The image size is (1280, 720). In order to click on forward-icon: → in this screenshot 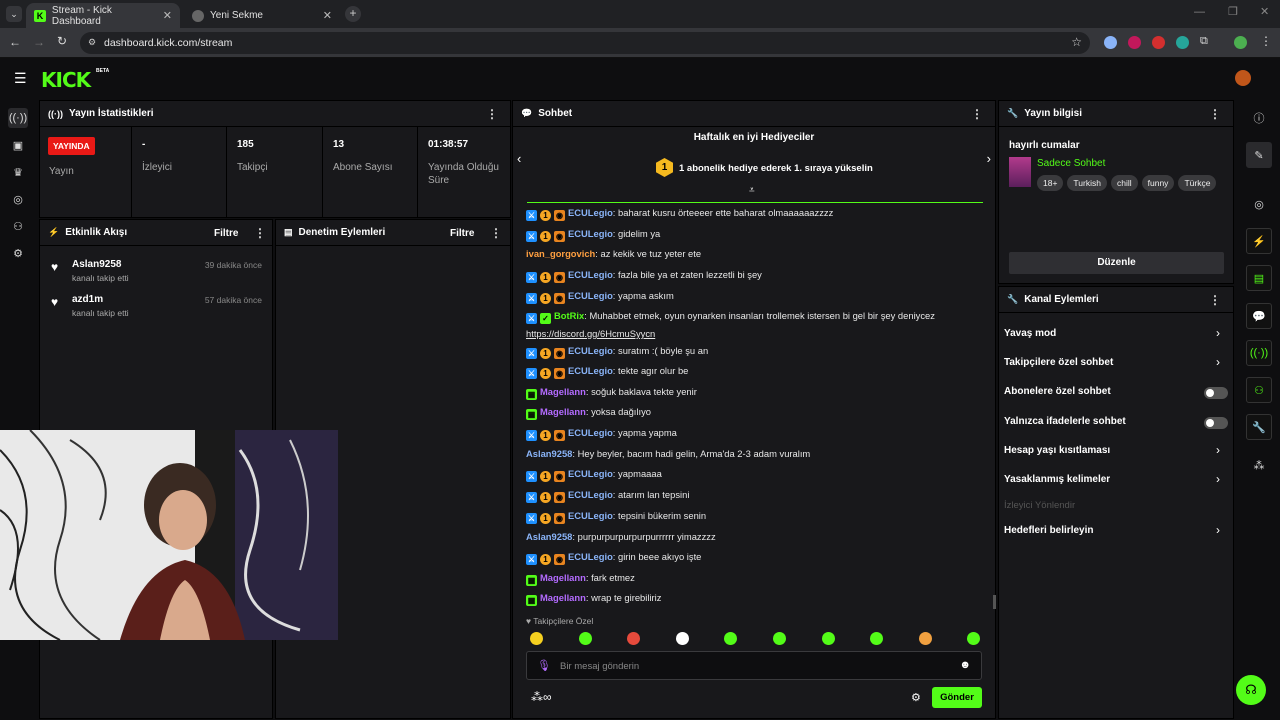, I will do `click(39, 42)`.